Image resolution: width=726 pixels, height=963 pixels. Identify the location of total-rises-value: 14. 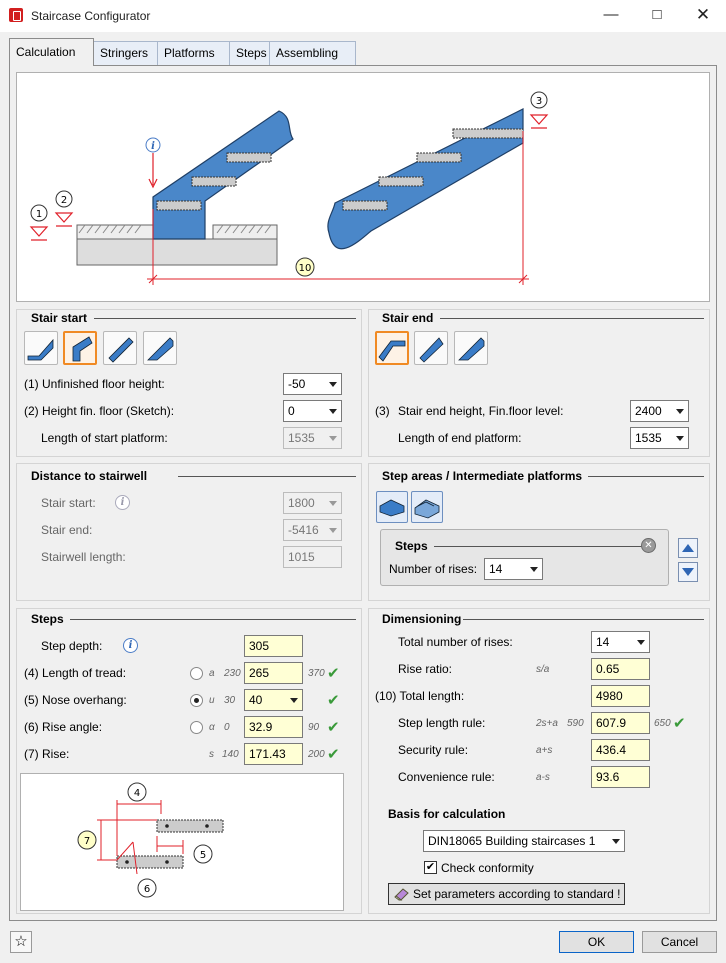
(603, 642).